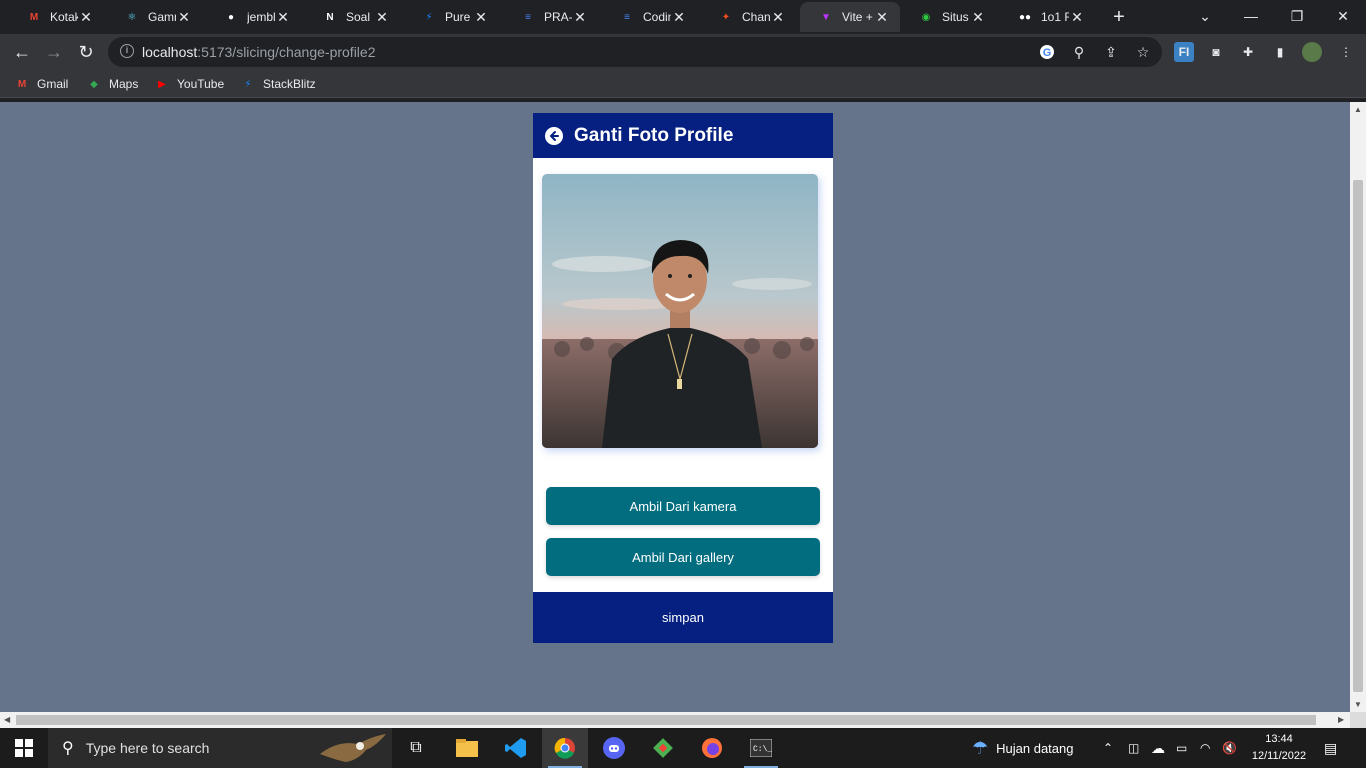  What do you see at coordinates (516, 748) in the screenshot?
I see `vscode-icon` at bounding box center [516, 748].